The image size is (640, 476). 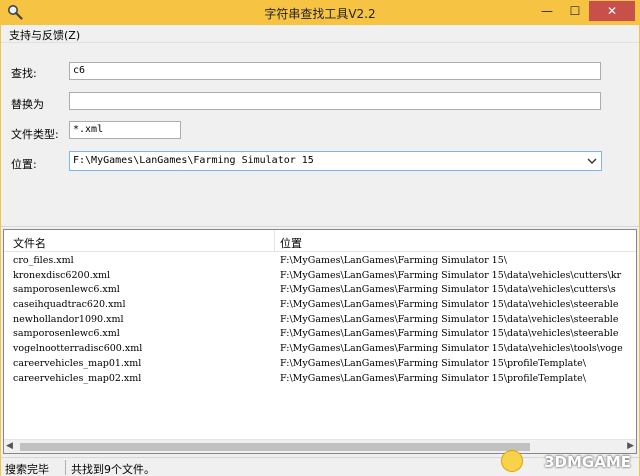 I want to click on horizontal-scrollbar: ◀ ▶, so click(x=320, y=446).